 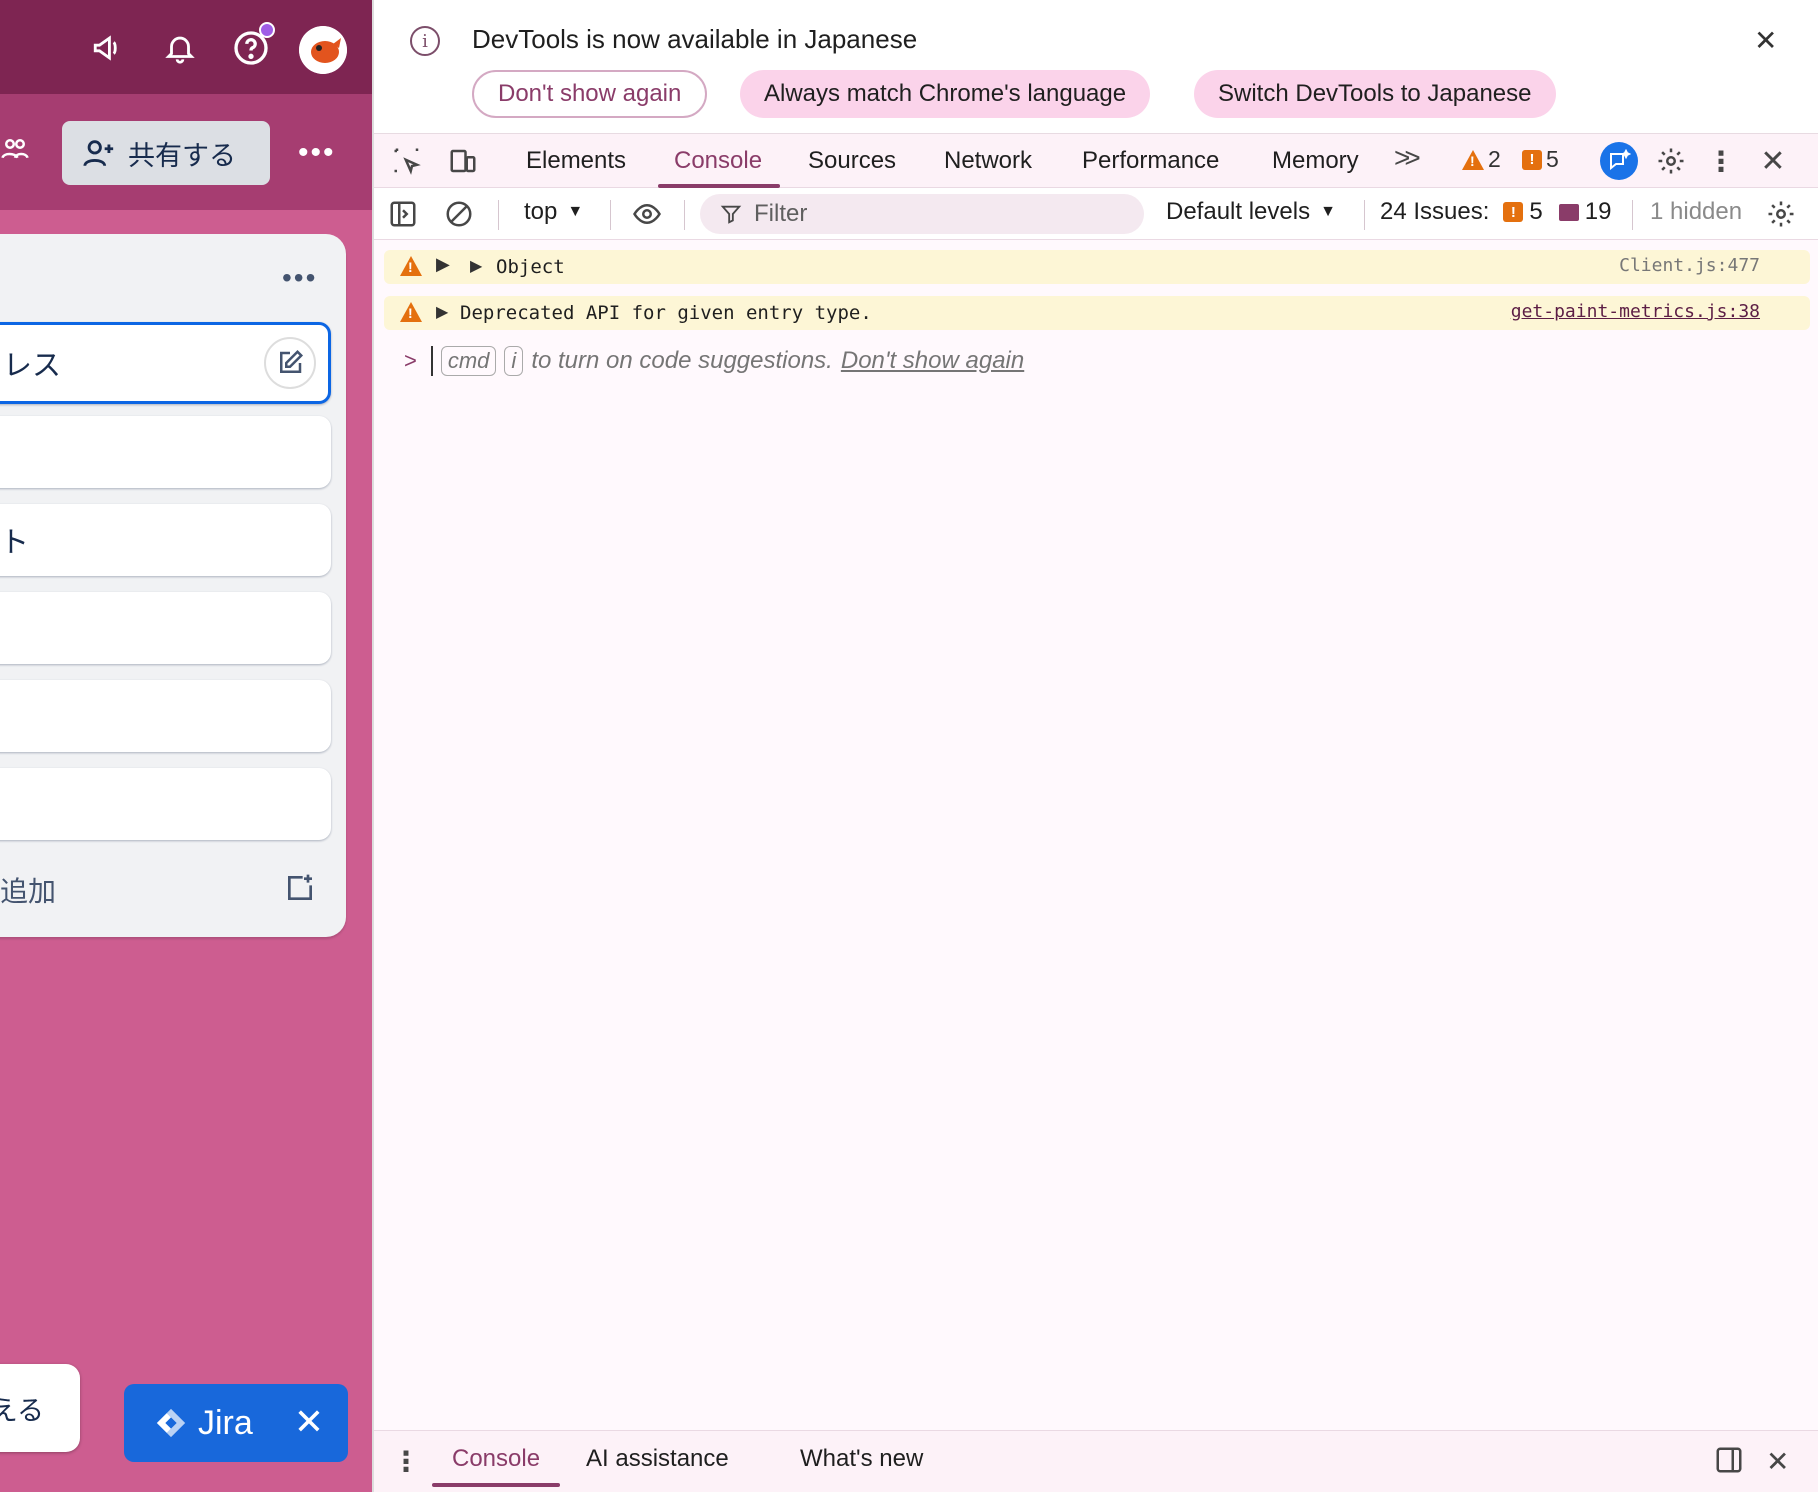 What do you see at coordinates (1150, 161) in the screenshot?
I see `tab-performance: Performance` at bounding box center [1150, 161].